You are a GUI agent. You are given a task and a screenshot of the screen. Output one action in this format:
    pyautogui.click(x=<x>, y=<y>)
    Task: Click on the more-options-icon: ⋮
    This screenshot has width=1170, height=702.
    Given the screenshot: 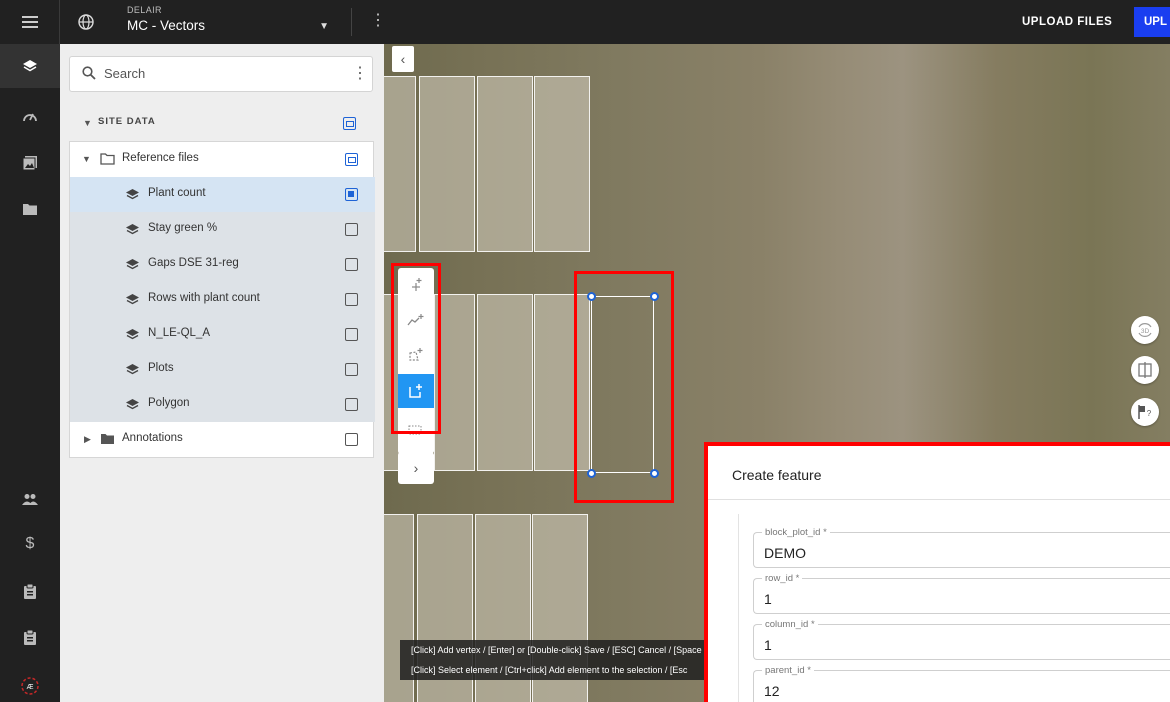 What is the action you would take?
    pyautogui.click(x=378, y=22)
    